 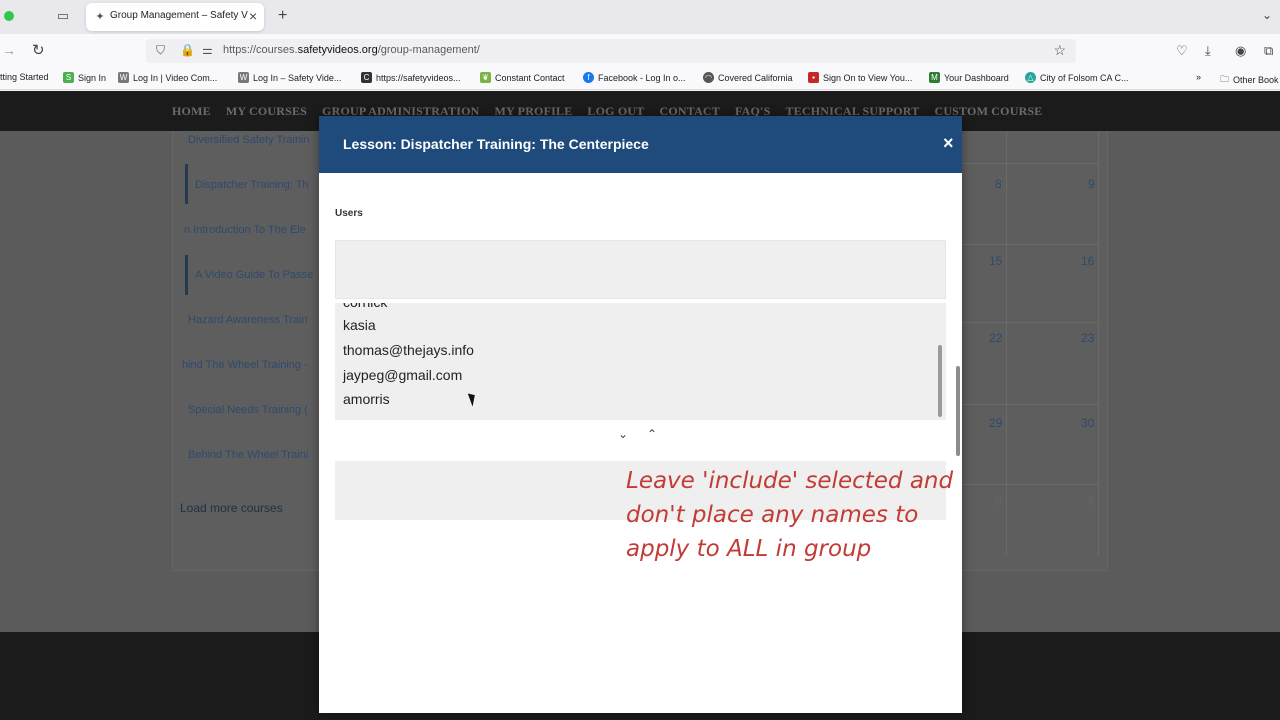 I want to click on listbox-scrollbar, so click(x=940, y=381).